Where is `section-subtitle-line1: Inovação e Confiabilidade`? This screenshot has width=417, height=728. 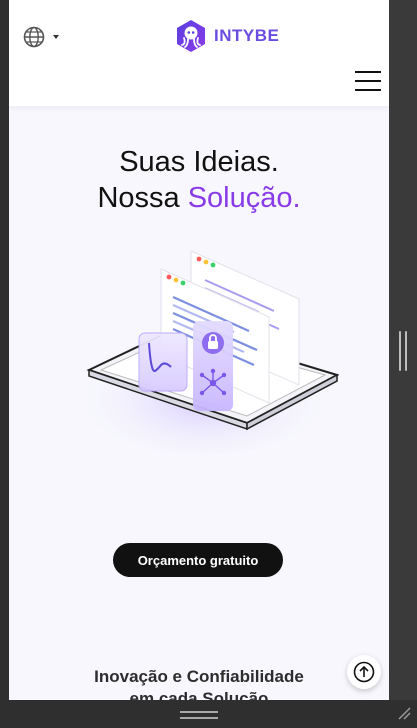
section-subtitle-line1: Inovação e Confiabilidade is located at coordinates (199, 676).